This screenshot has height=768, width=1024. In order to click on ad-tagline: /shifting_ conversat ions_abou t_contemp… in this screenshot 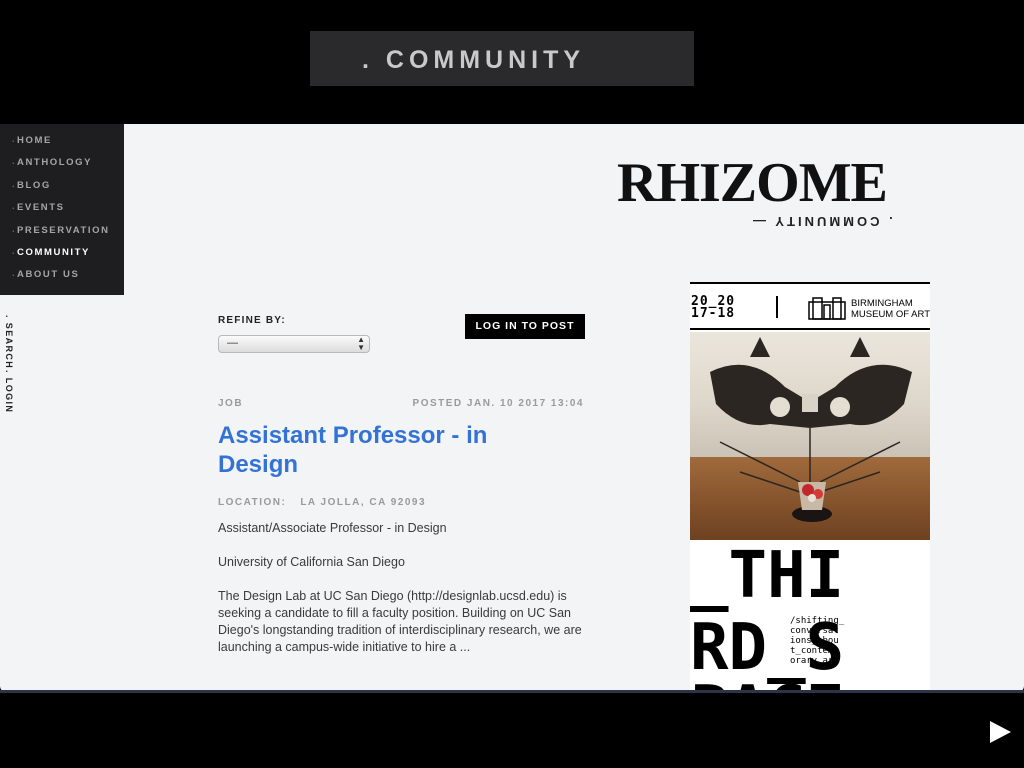, I will do `click(817, 641)`.